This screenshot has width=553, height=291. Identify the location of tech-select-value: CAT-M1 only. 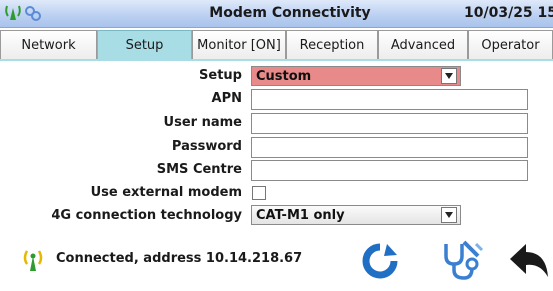
(300, 215).